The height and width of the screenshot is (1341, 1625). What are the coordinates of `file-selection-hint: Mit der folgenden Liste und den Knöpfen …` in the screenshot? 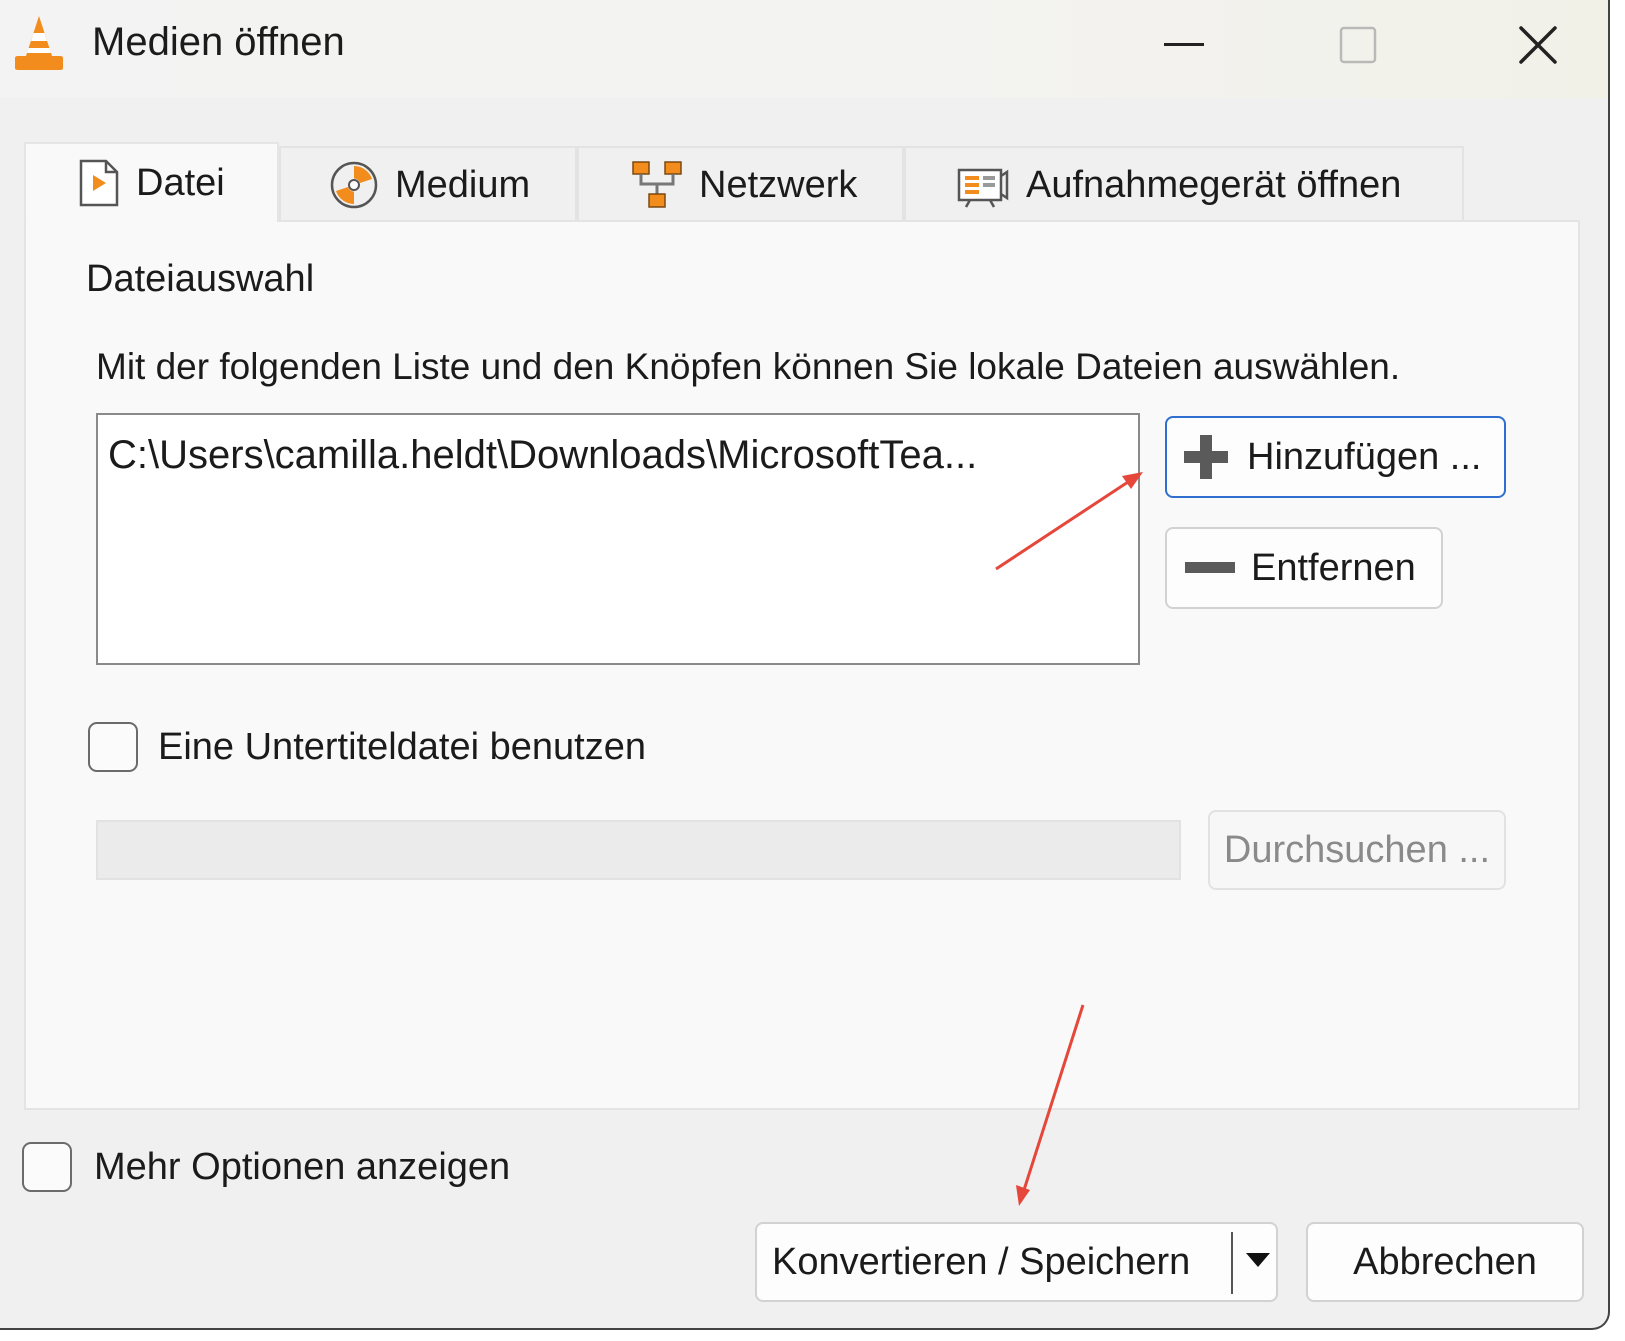 It's located at (748, 366).